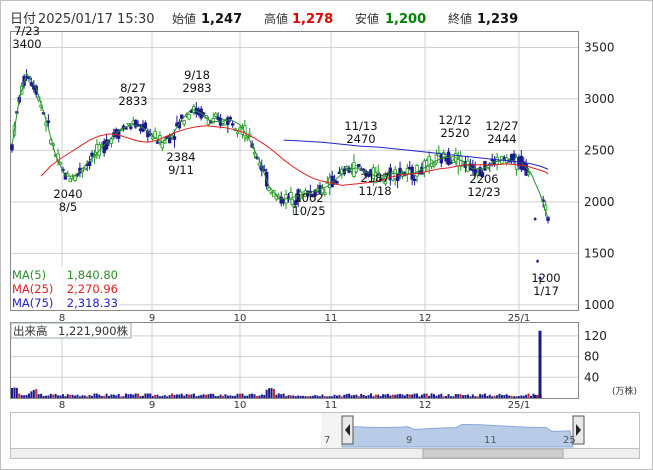  What do you see at coordinates (405, 19) in the screenshot?
I see `low-value: 1,200` at bounding box center [405, 19].